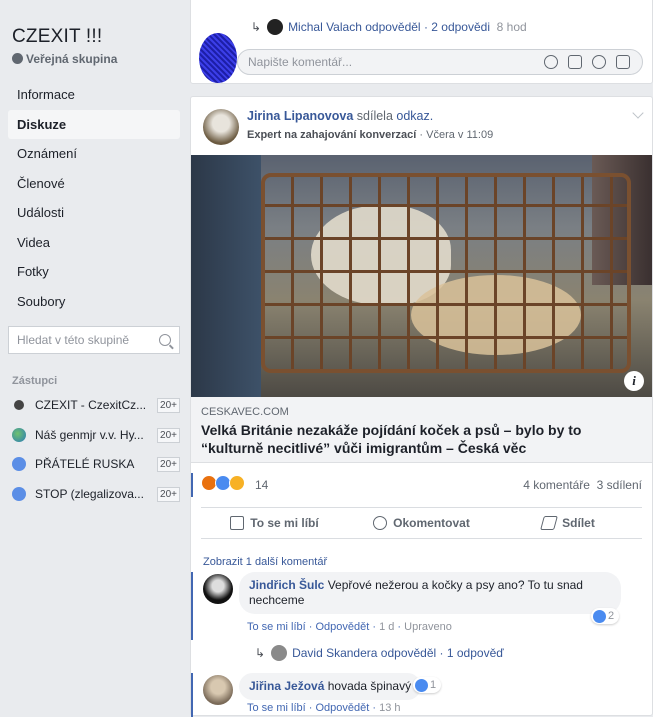  Describe the element at coordinates (386, 627) in the screenshot. I see `comment-time: 1 d` at that location.